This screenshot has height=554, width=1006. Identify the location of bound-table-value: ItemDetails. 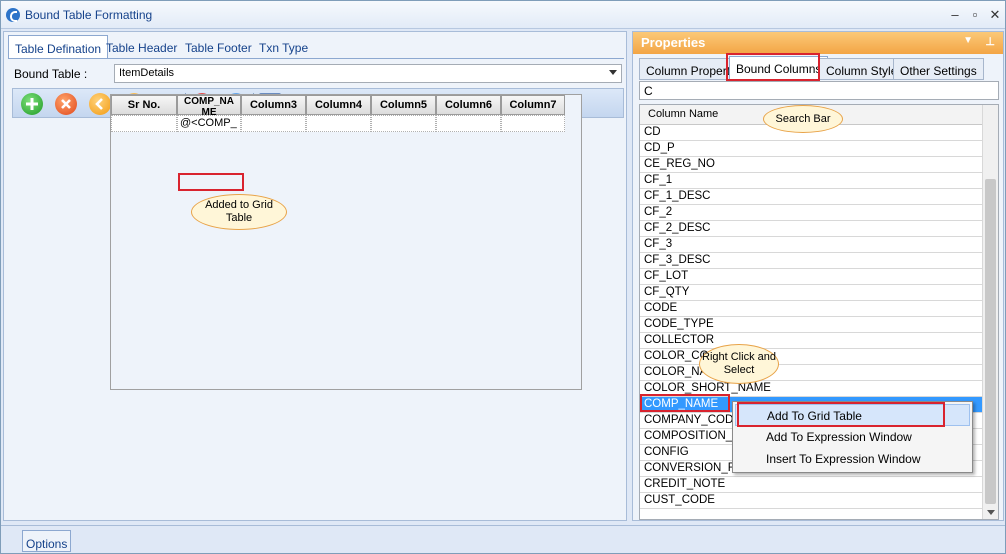
(147, 73).